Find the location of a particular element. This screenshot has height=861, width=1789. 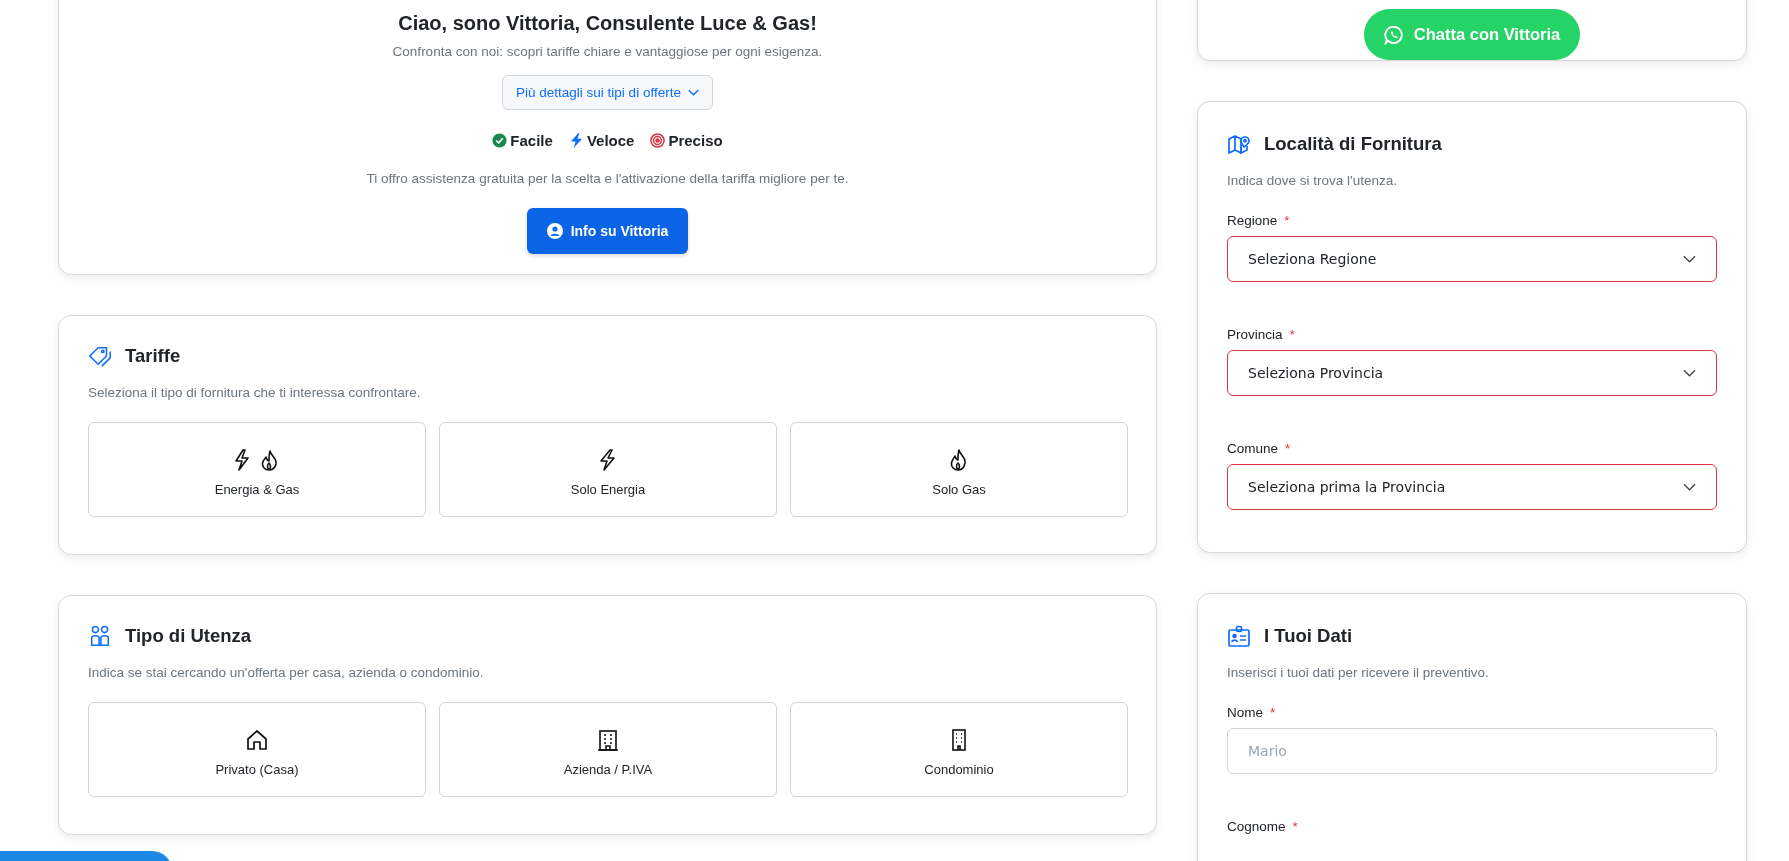

select-field: Seleziona Regione is located at coordinates (1472, 259).